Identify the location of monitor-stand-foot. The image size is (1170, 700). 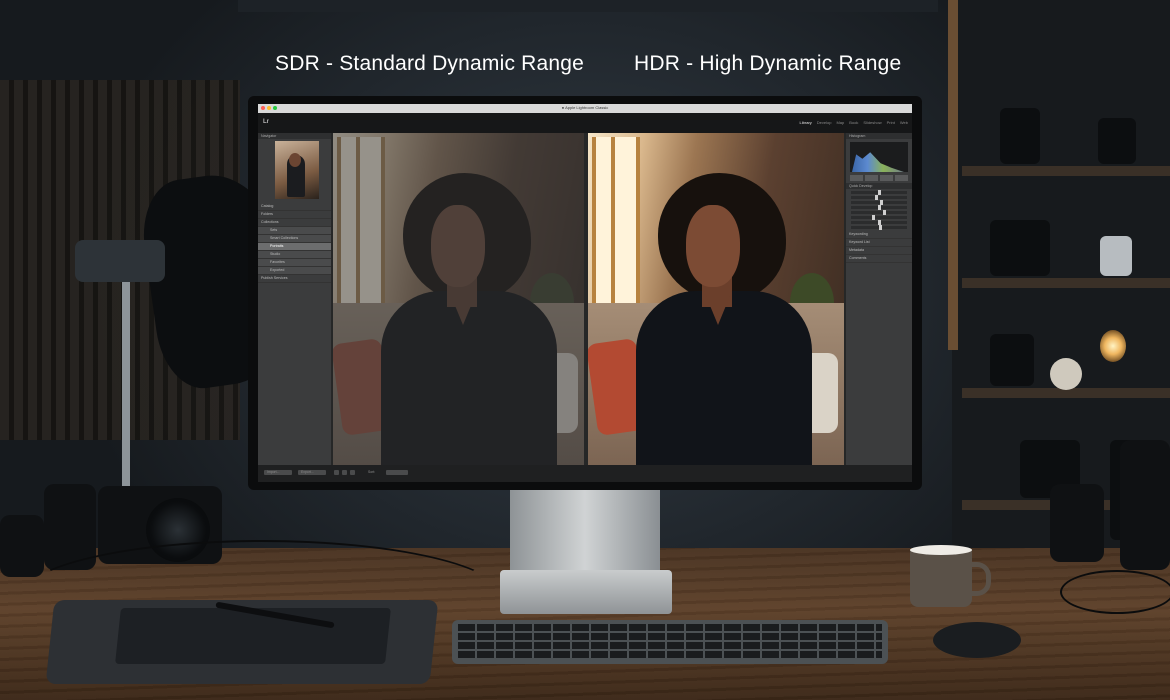
(586, 592).